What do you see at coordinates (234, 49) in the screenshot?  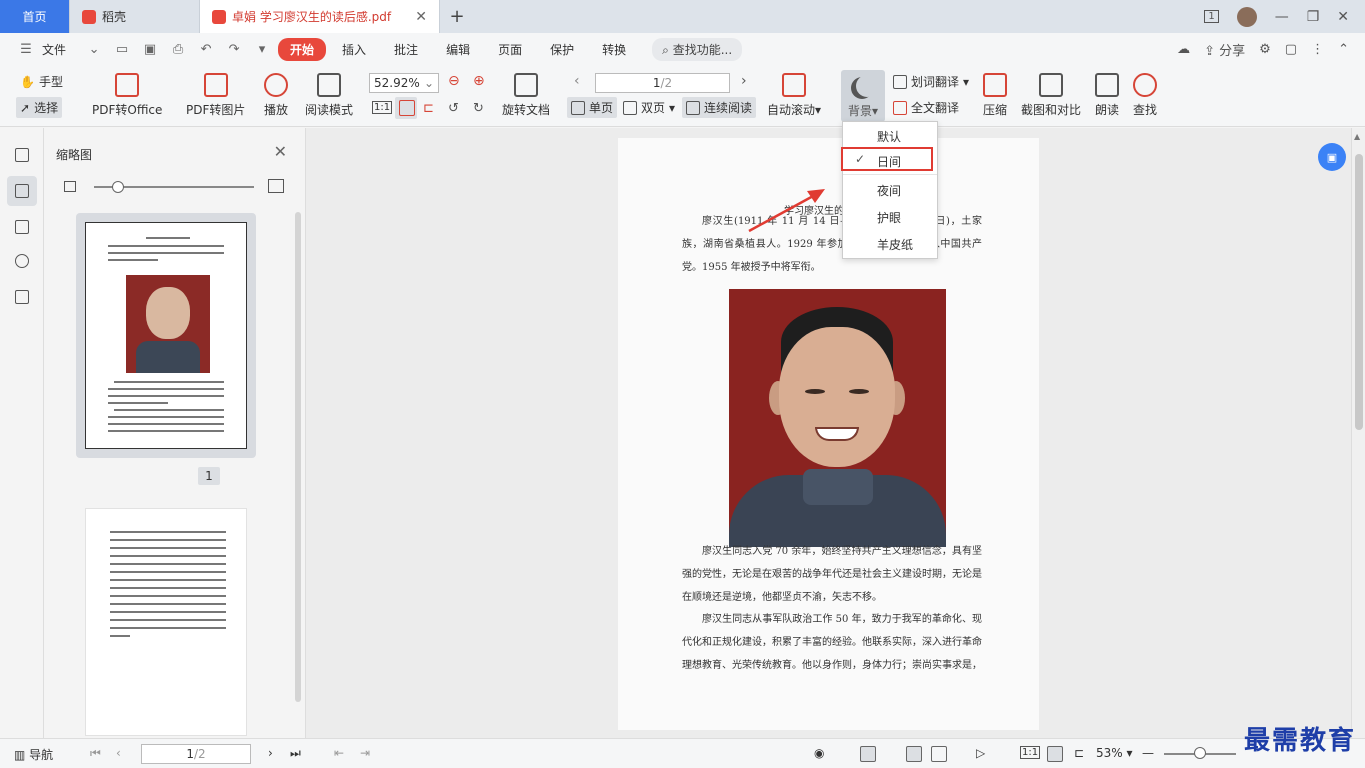 I see `redo-icon: ↷` at bounding box center [234, 49].